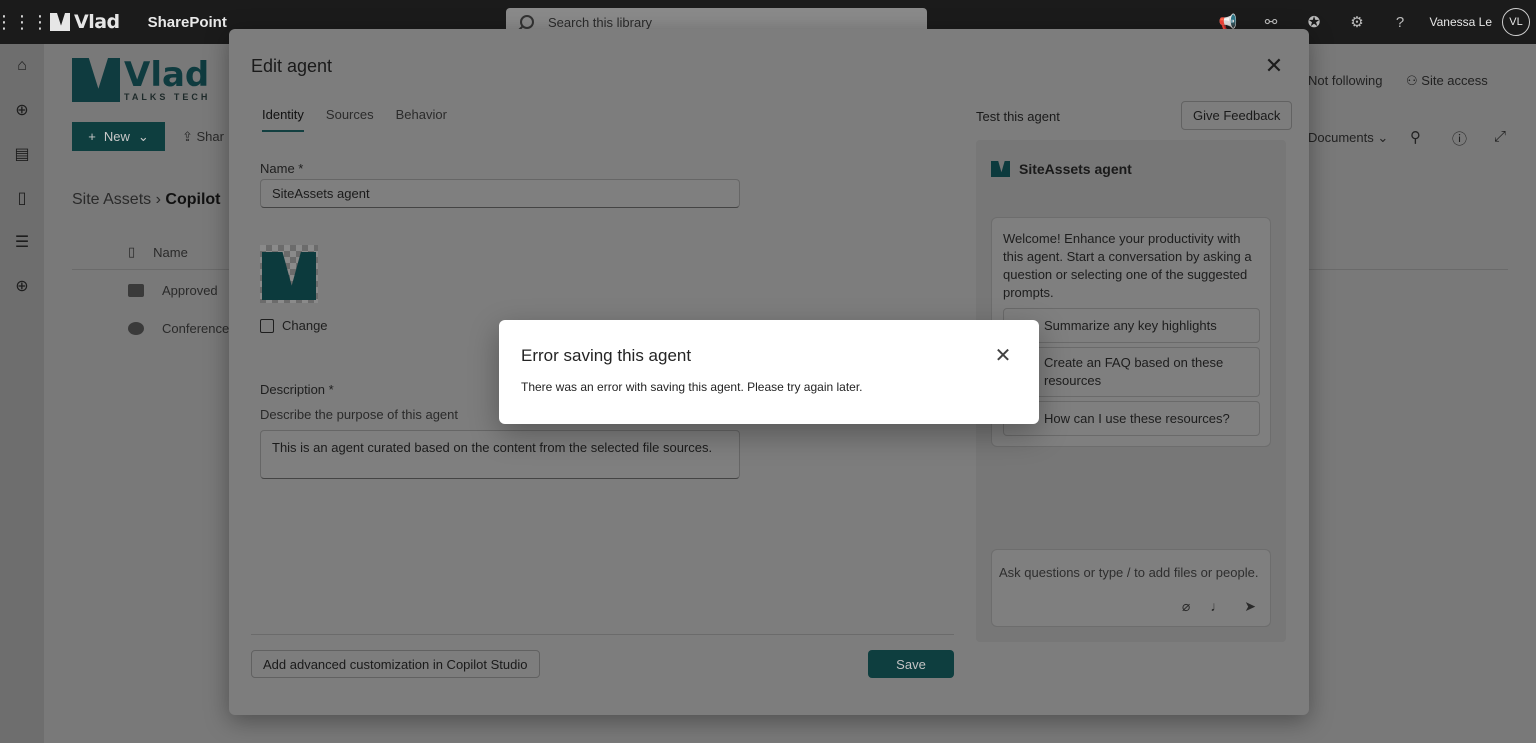  I want to click on dialog-title: Error saving this agent, so click(606, 355).